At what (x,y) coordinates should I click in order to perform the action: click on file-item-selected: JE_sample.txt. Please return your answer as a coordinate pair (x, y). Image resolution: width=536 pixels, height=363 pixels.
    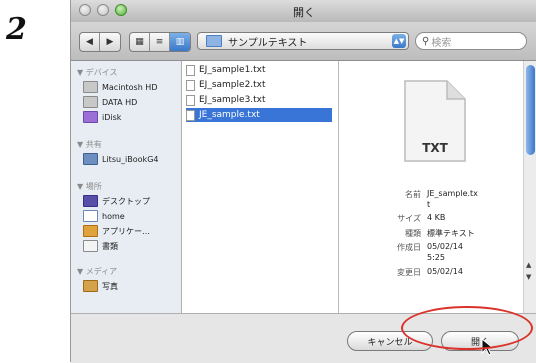
    Looking at the image, I should click on (259, 115).